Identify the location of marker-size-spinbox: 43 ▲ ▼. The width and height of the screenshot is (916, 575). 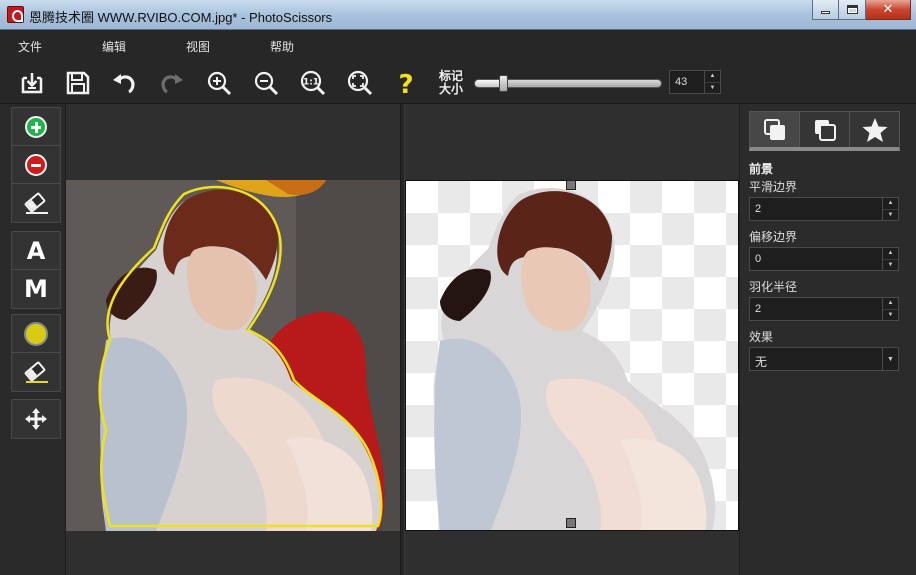
(695, 82).